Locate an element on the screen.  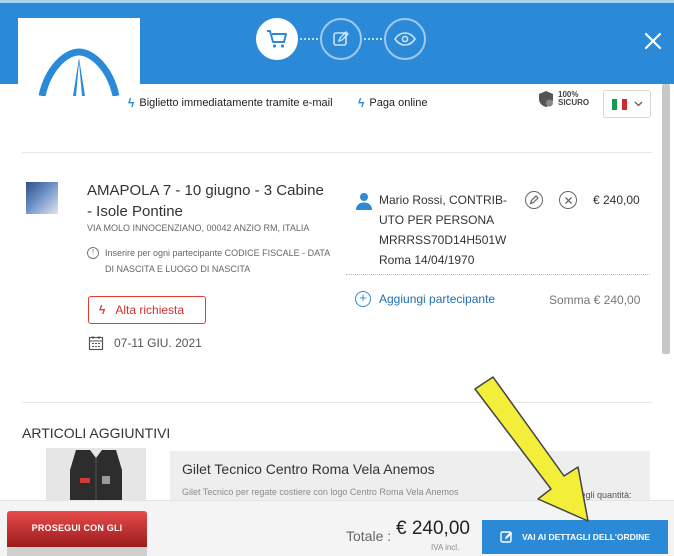
high-demand-badge: ϟ Alta richiesta is located at coordinates (147, 310).